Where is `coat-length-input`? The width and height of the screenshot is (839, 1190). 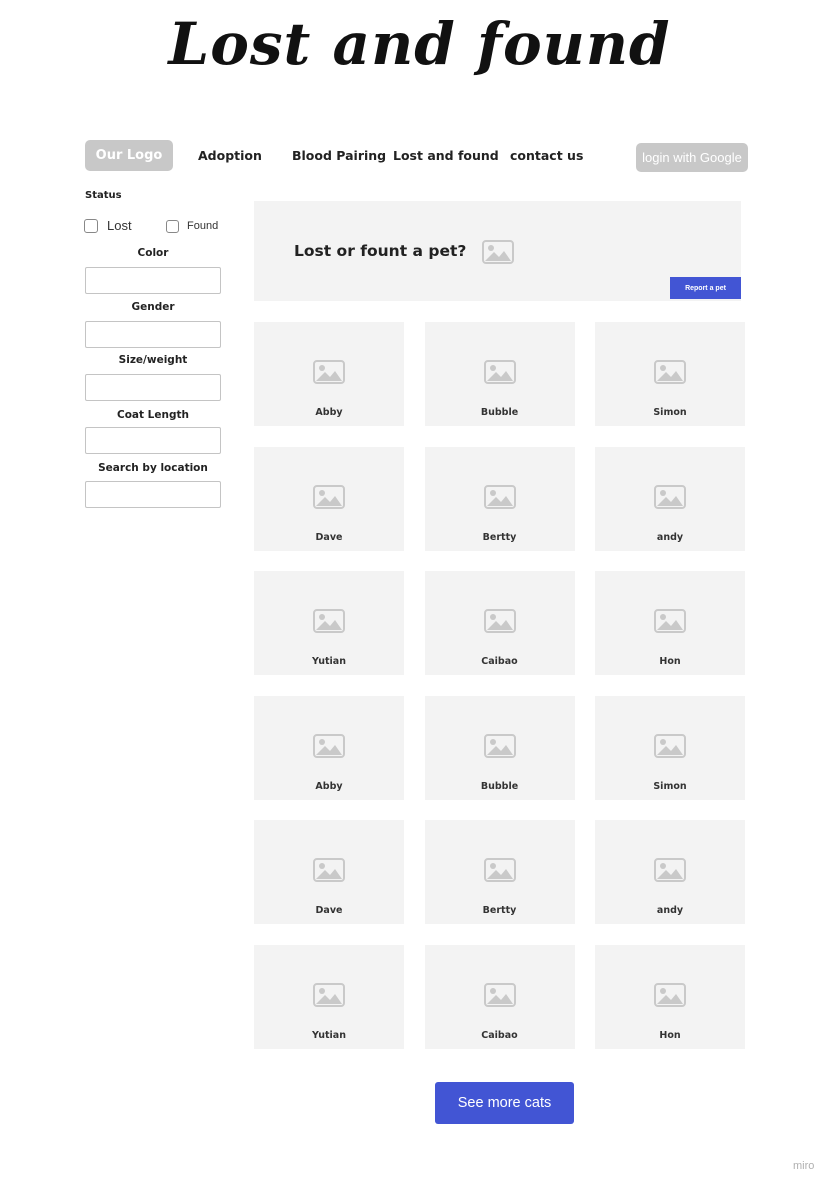
coat-length-input is located at coordinates (153, 440).